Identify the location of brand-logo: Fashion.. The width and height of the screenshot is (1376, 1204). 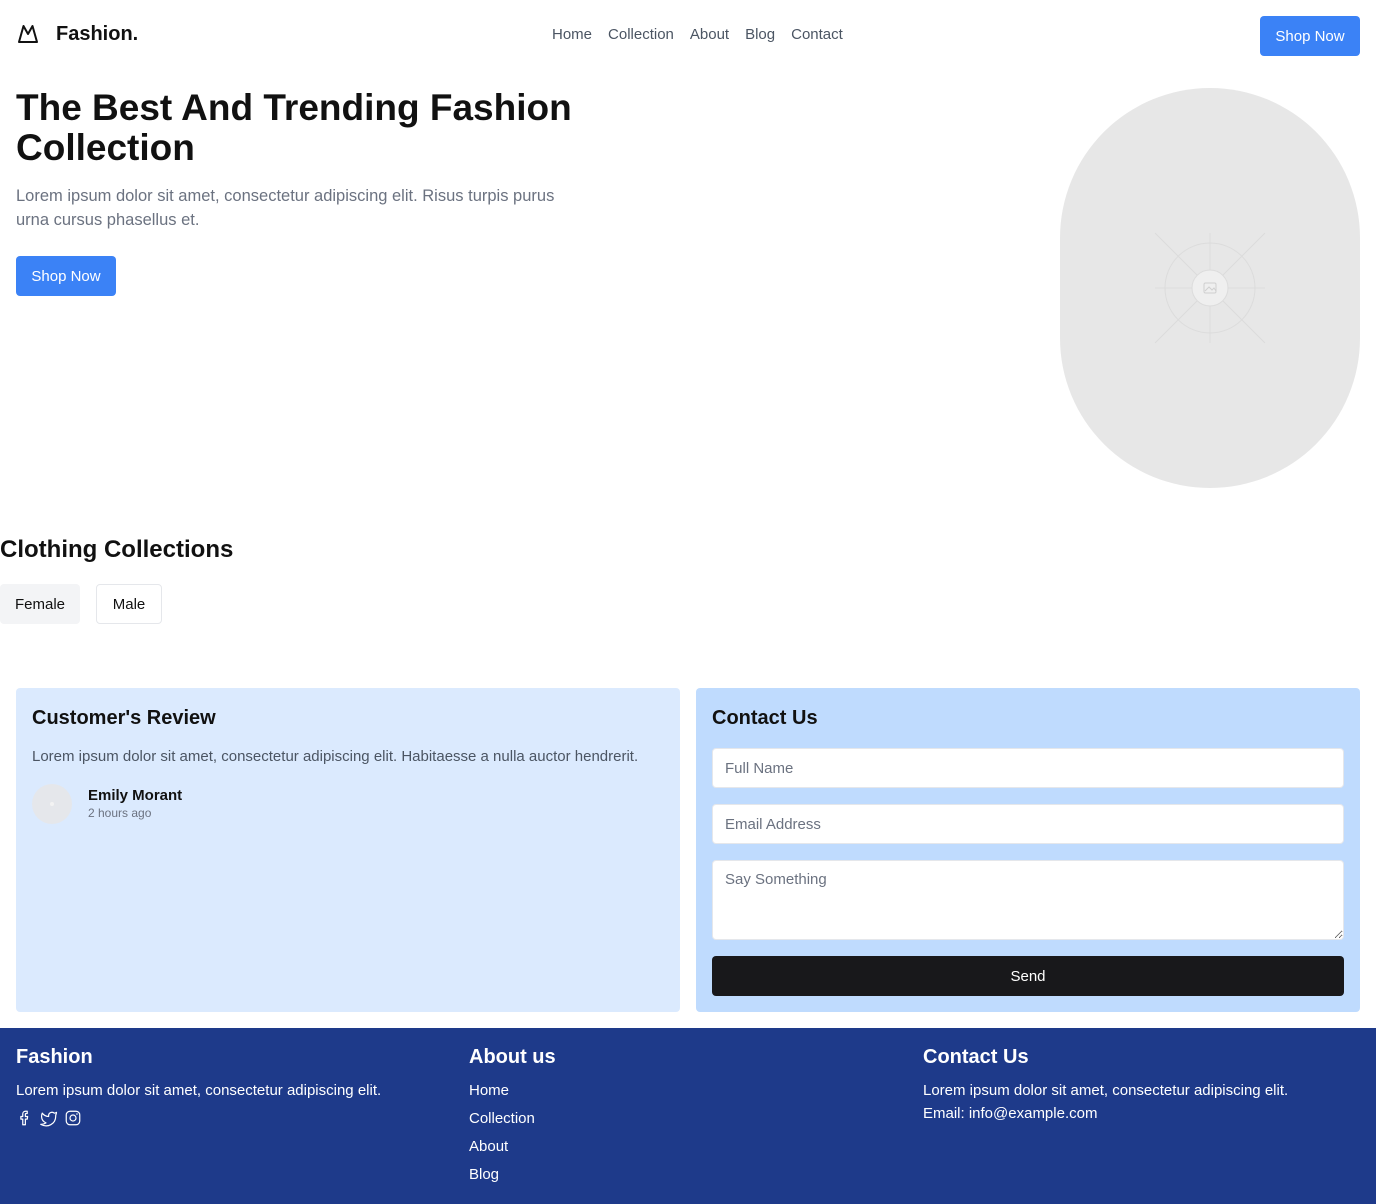
(77, 34).